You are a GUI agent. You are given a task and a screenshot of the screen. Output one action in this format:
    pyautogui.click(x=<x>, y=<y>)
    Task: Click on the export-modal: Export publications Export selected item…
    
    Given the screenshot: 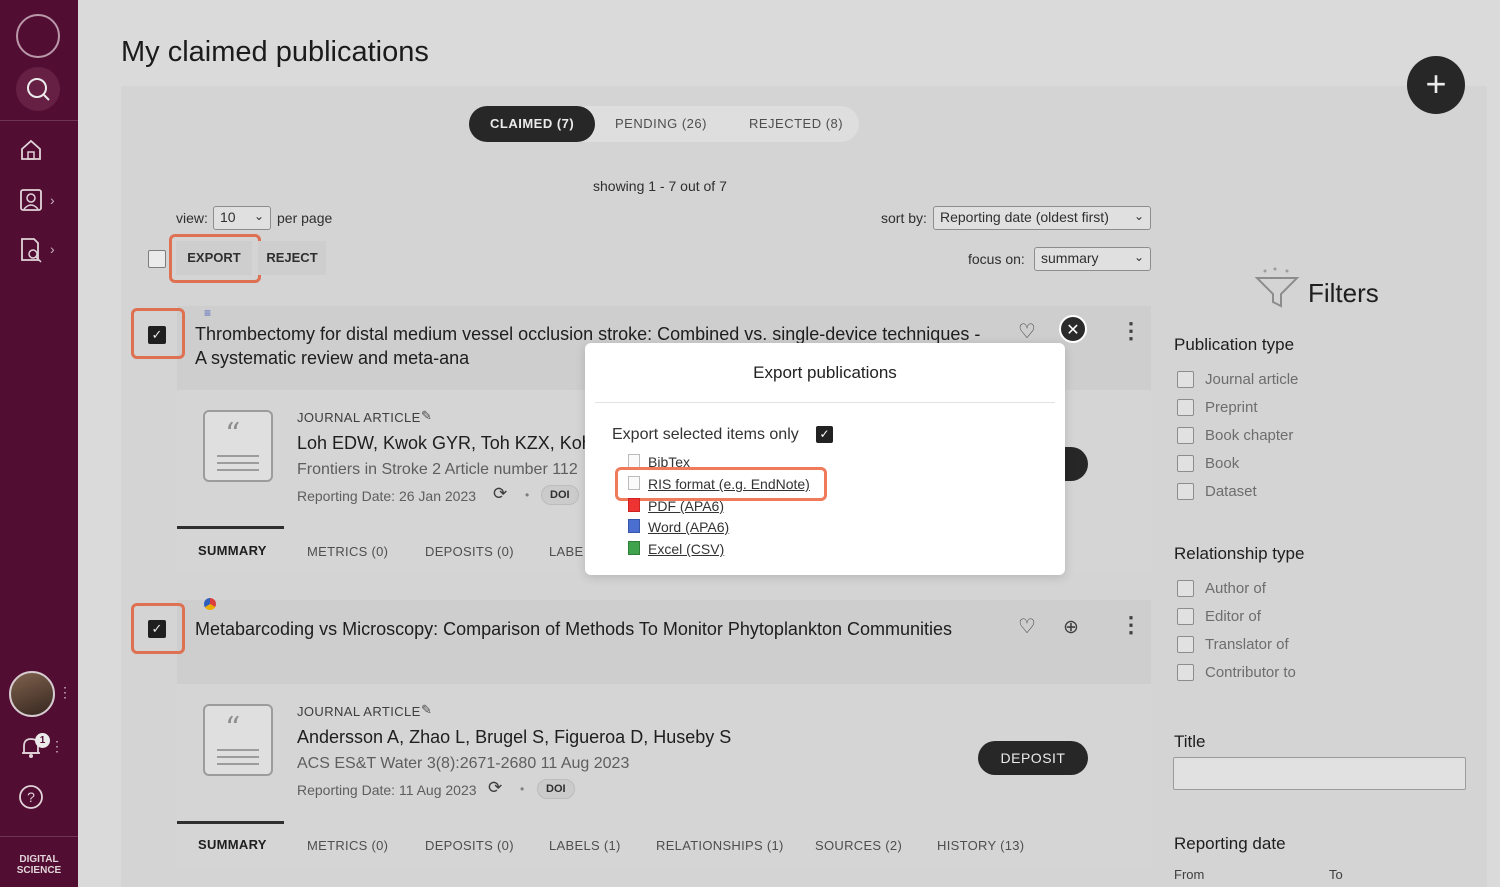 What is the action you would take?
    pyautogui.click(x=825, y=459)
    